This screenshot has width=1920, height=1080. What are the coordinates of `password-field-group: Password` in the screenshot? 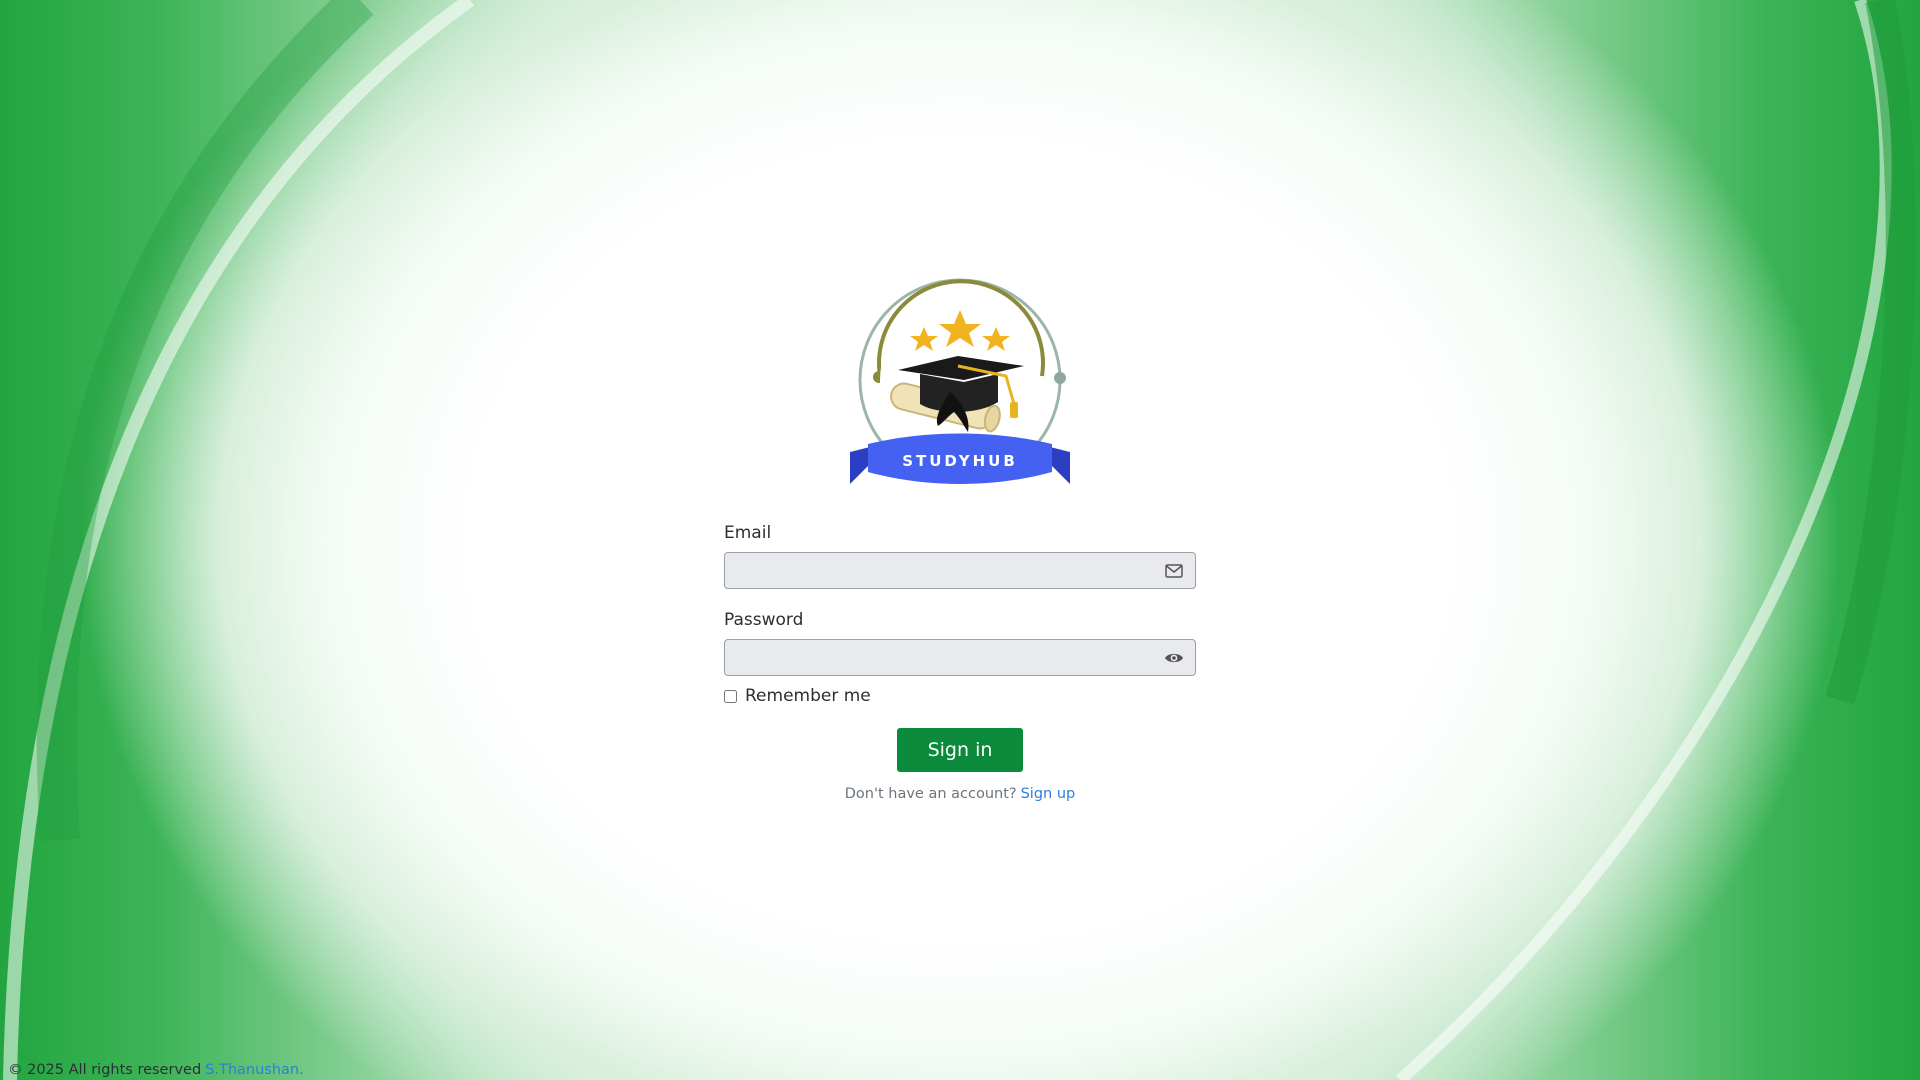 It's located at (960, 642).